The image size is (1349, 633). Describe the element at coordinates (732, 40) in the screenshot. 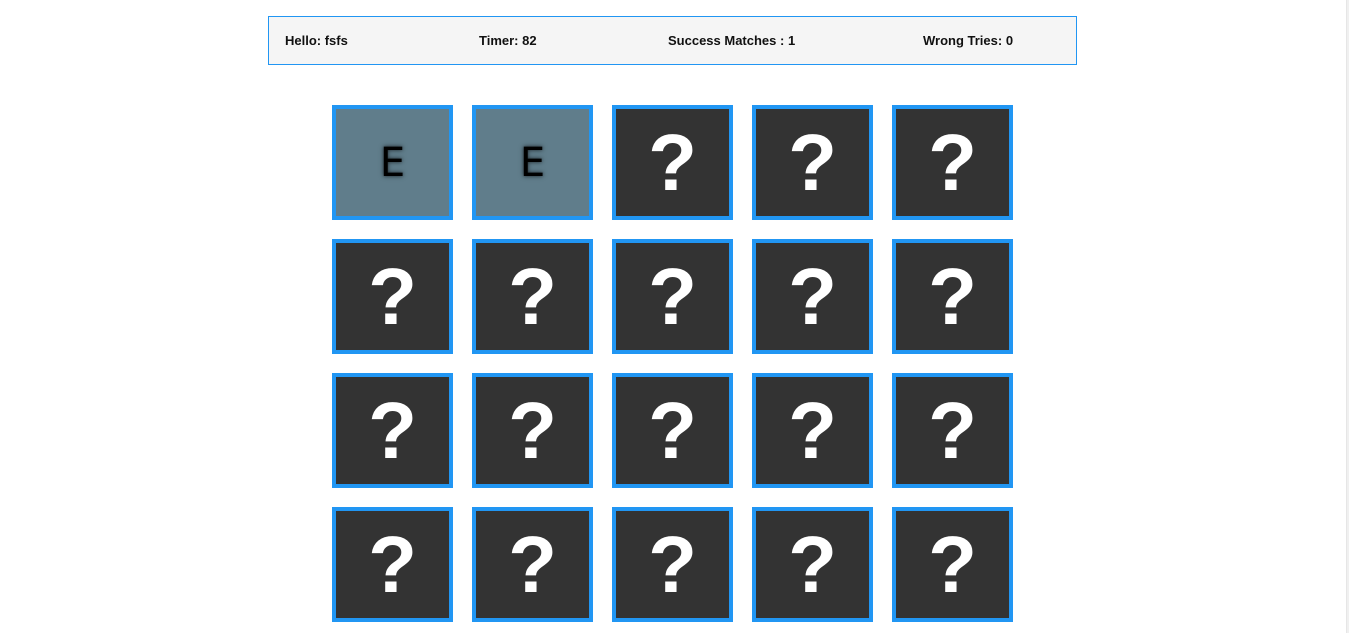

I see `success-matches-count: Success Matches : 1` at that location.